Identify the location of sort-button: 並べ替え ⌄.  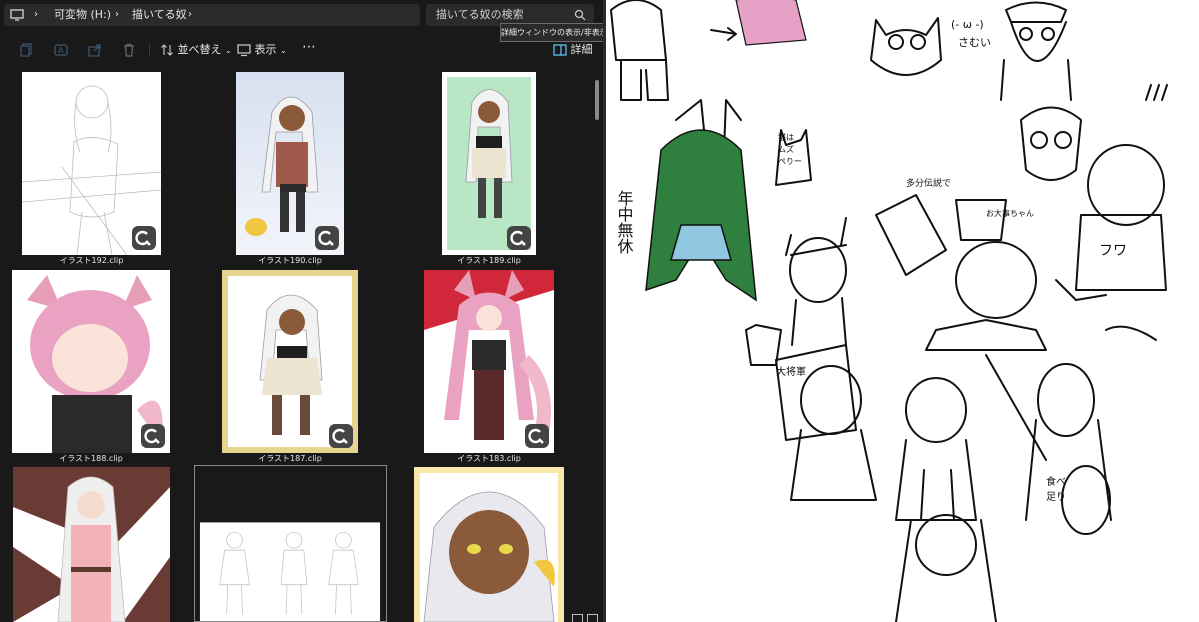
(196, 50).